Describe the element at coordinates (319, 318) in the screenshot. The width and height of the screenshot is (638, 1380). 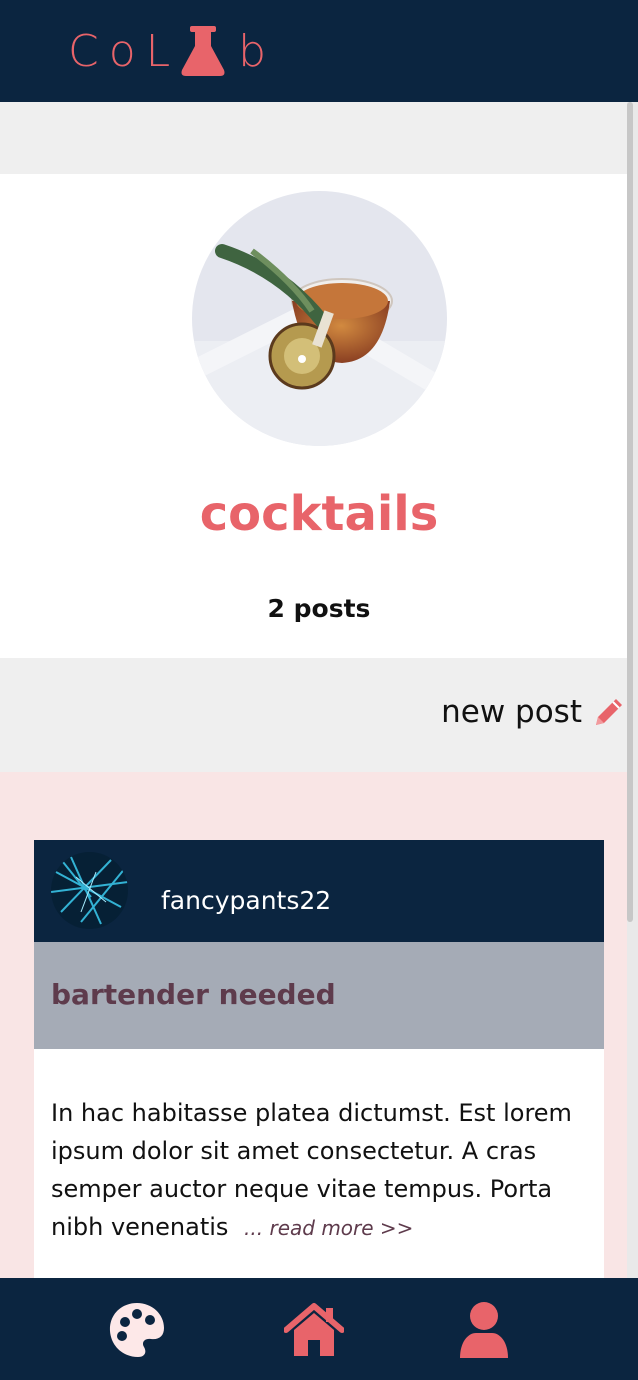
I see `group-avatar` at that location.